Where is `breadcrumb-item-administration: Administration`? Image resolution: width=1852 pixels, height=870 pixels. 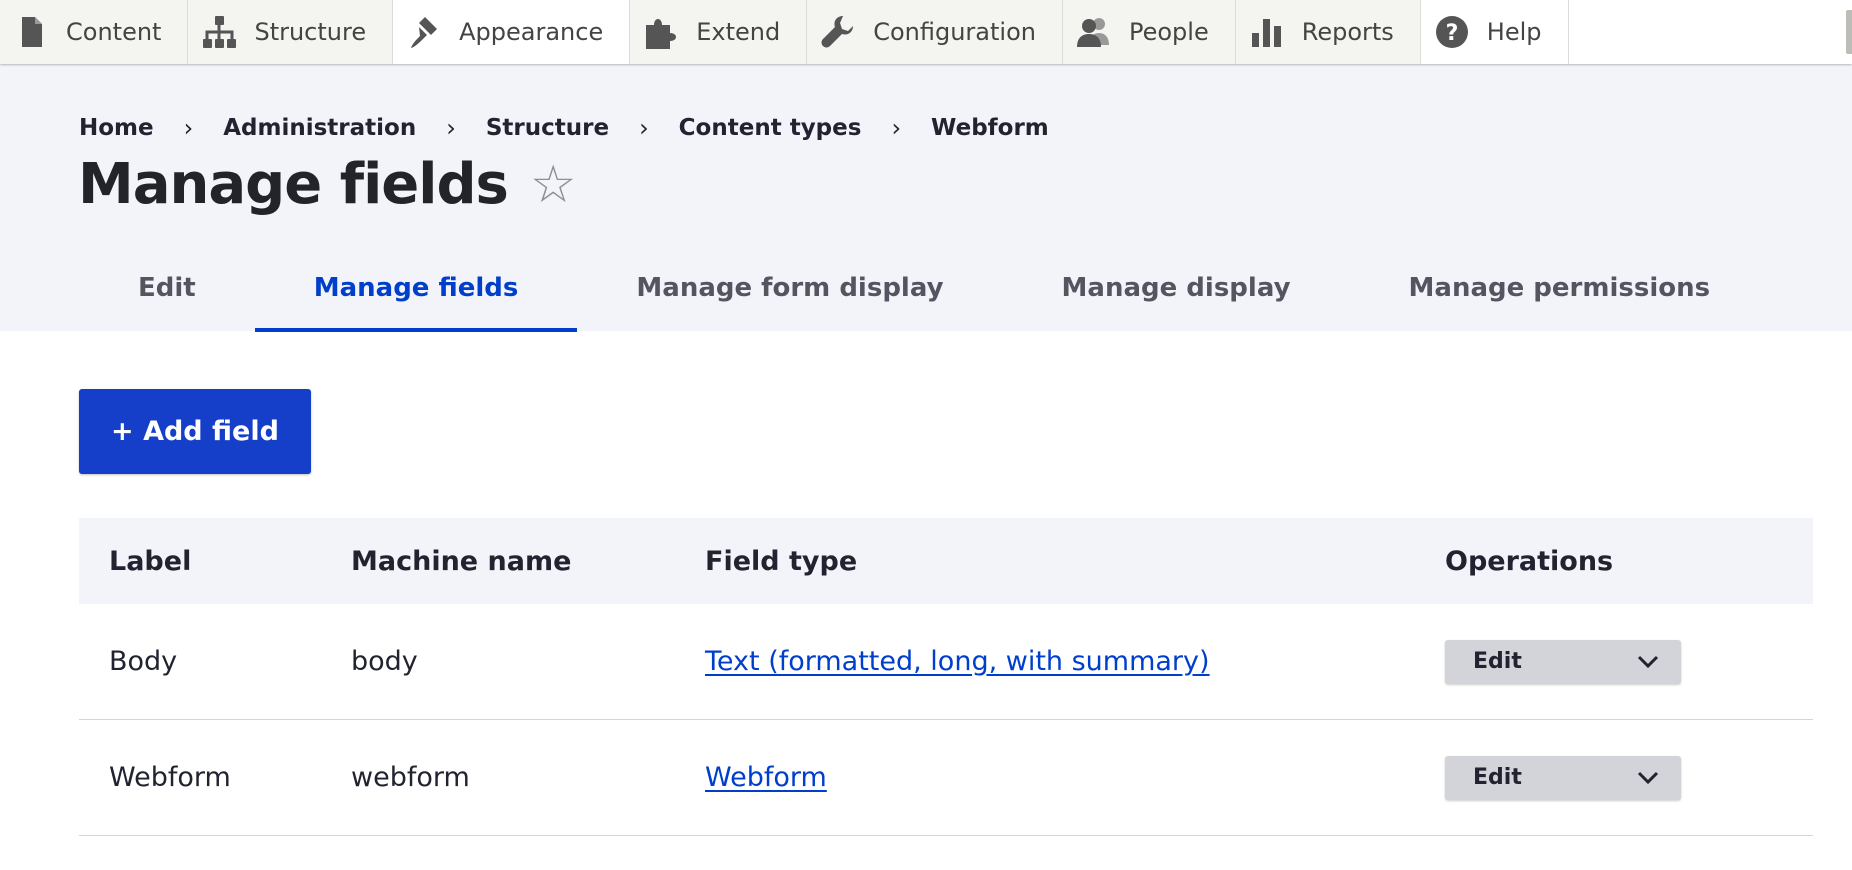 breadcrumb-item-administration: Administration is located at coordinates (319, 128).